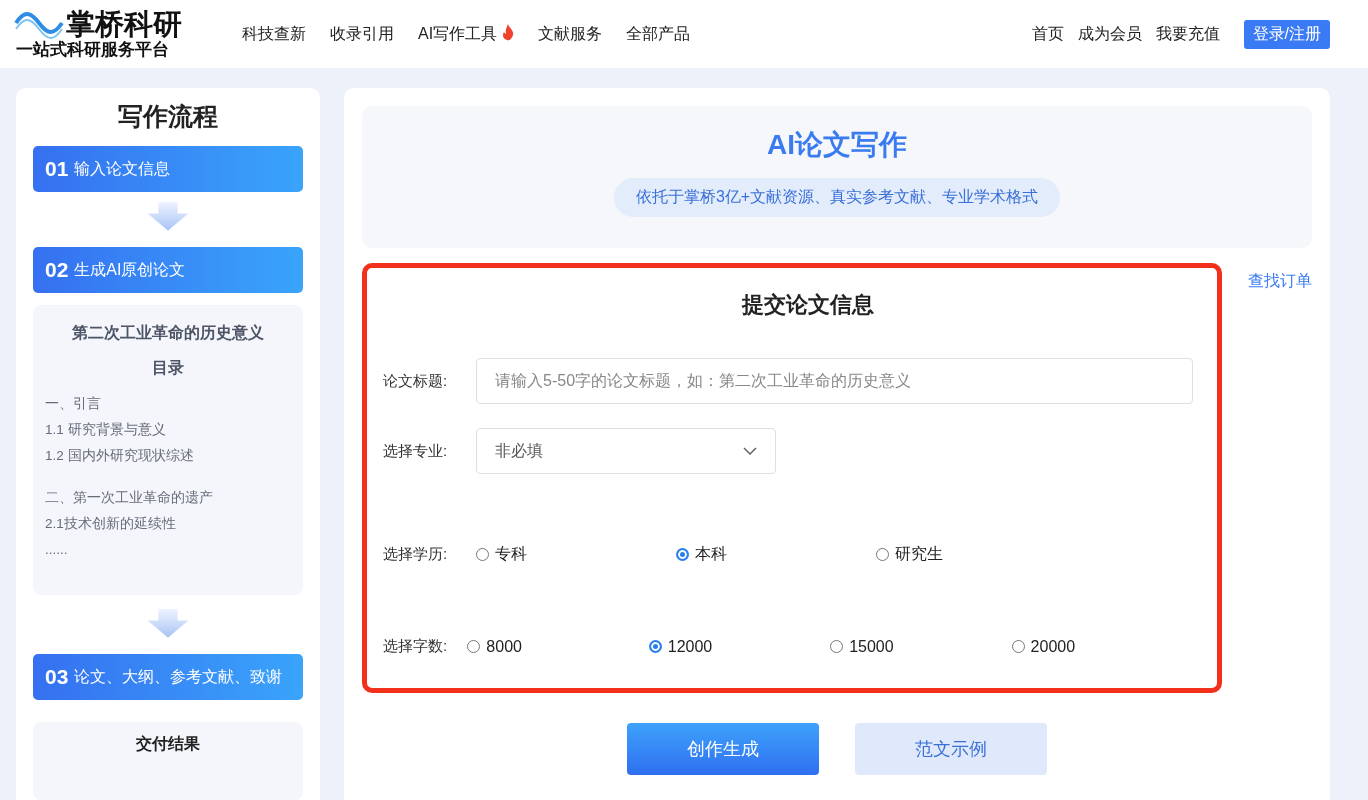 The height and width of the screenshot is (800, 1368). I want to click on nav-link: 我要充值, so click(1187, 34).